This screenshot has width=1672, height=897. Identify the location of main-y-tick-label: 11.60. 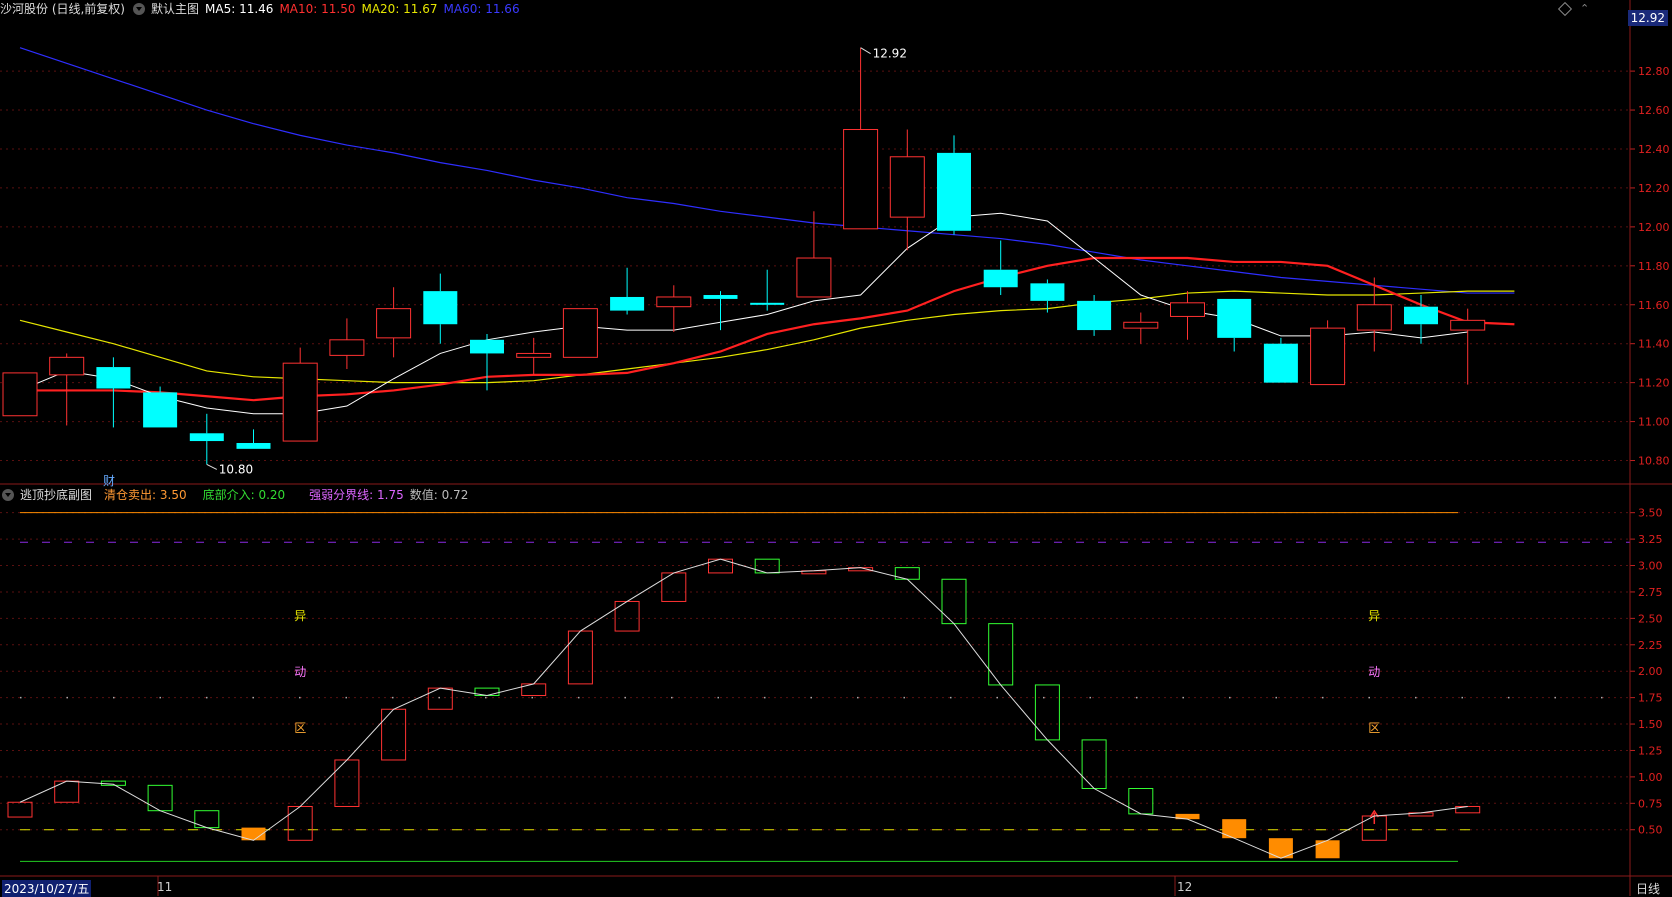
(1654, 305).